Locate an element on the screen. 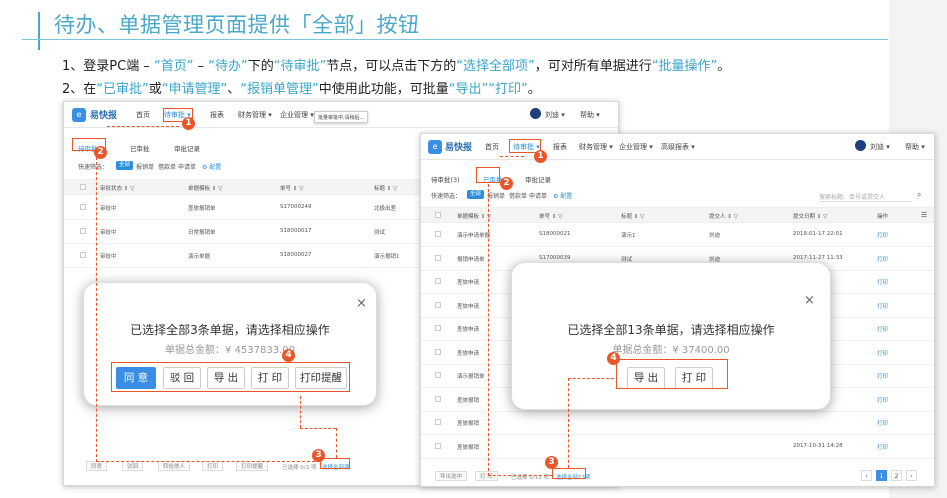 The height and width of the screenshot is (498, 947). tab-approved: 已审批 is located at coordinates (140, 148).